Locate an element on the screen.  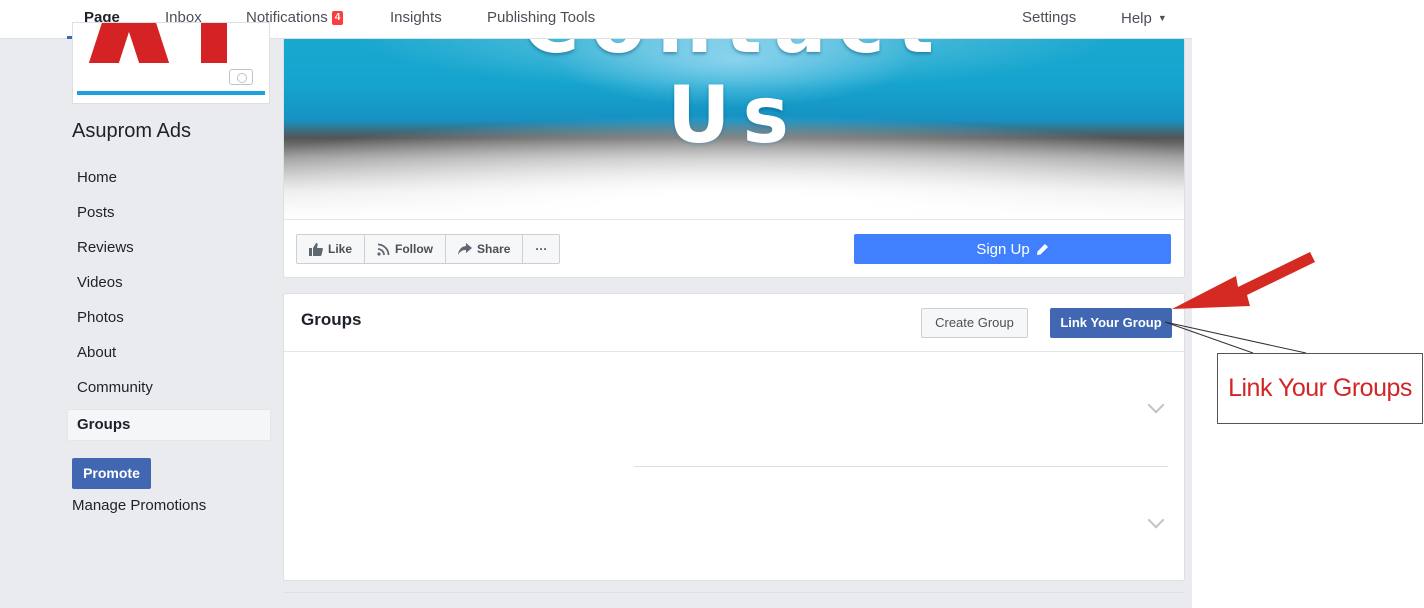
more-options-button: ··· is located at coordinates (541, 249).